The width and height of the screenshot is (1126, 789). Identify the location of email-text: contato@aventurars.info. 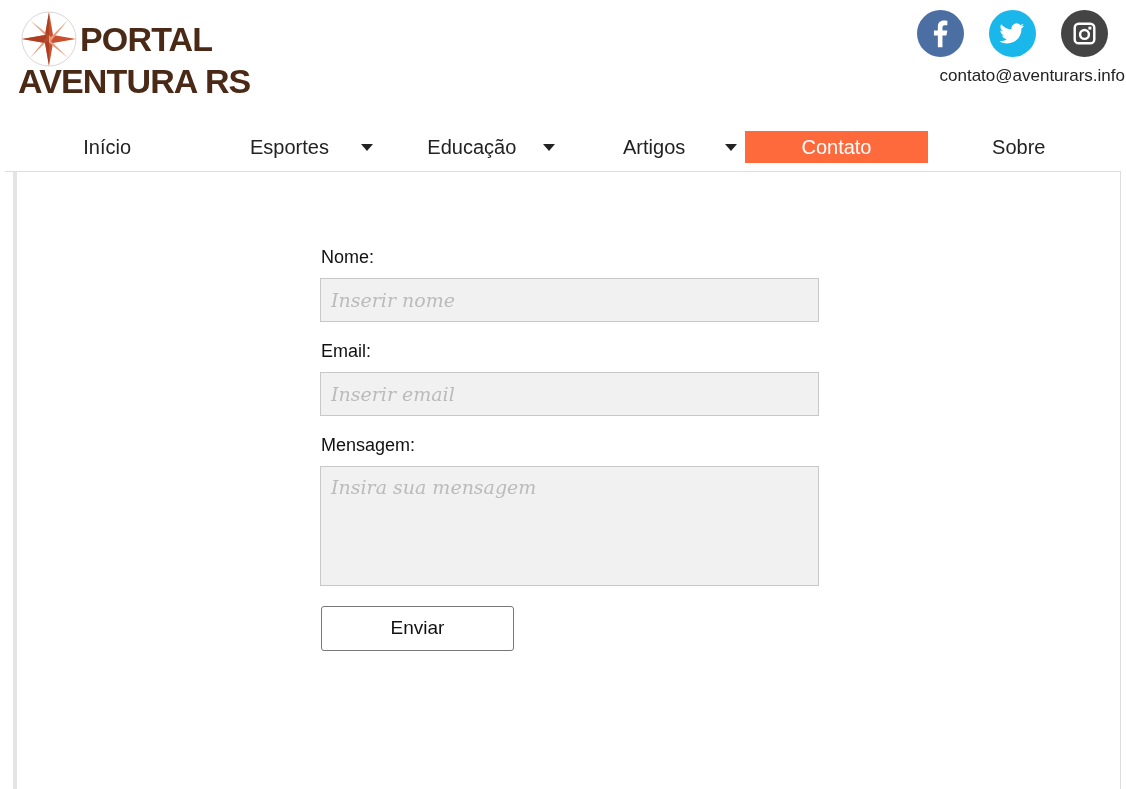
(1032, 76).